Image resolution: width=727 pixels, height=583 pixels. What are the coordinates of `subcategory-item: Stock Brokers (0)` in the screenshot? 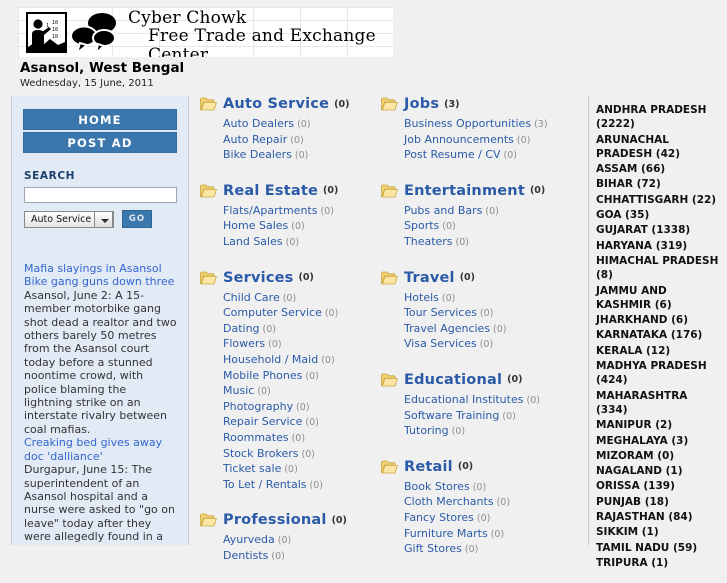 It's located at (300, 455).